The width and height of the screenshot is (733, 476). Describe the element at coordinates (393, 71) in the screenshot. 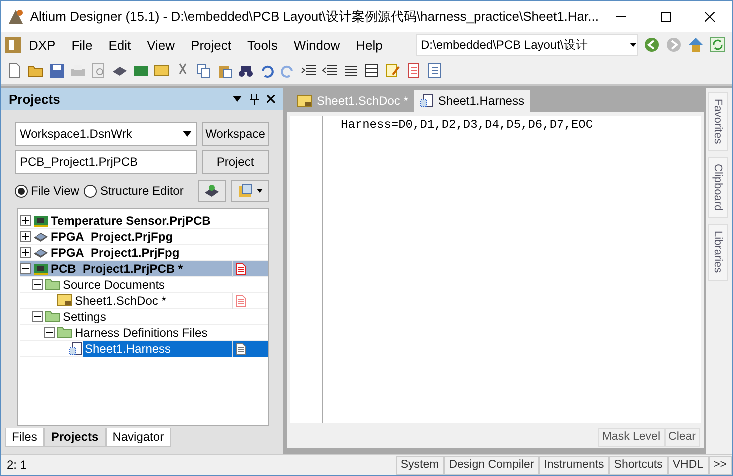

I see `edit-document-icon` at that location.